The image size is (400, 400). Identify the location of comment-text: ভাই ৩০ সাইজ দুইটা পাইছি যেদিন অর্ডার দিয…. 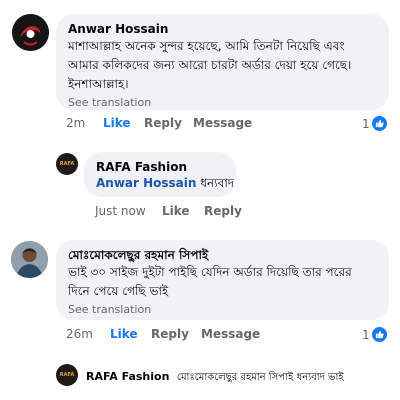
(210, 281).